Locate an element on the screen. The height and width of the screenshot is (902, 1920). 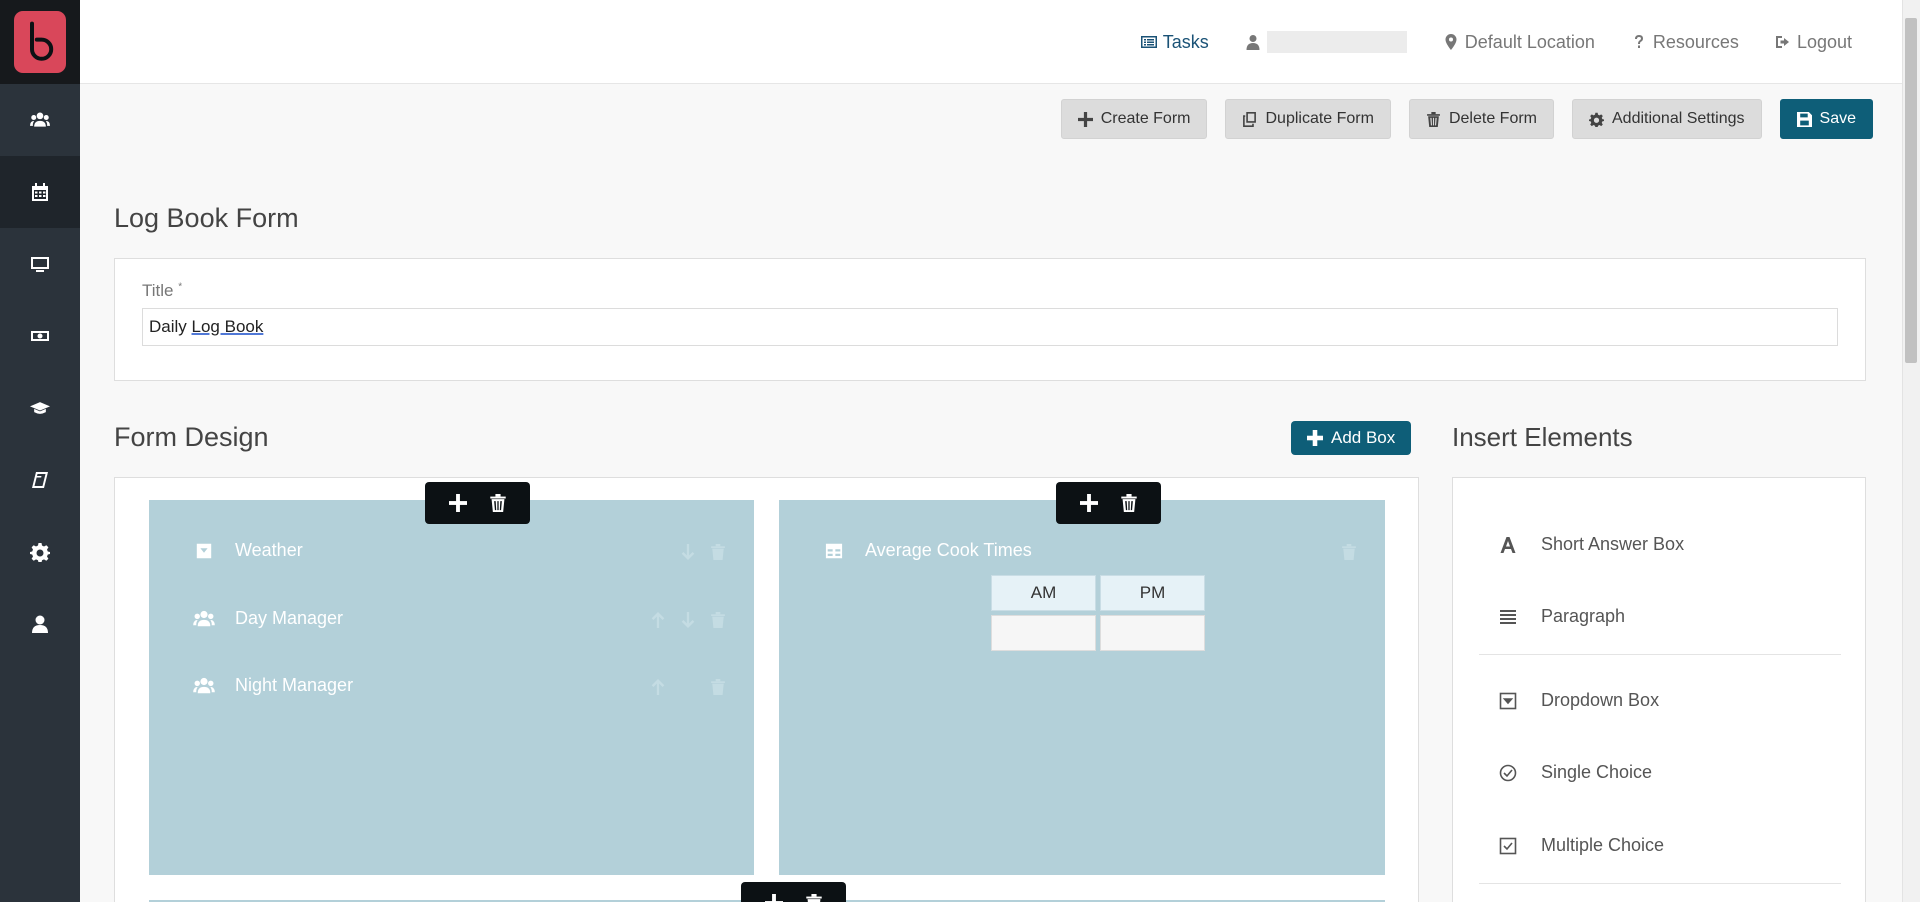
additional-settings-button: Additional Settings is located at coordinates (1667, 119).